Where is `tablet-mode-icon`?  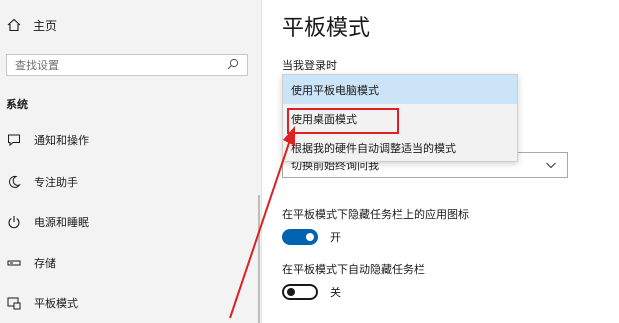 tablet-mode-icon is located at coordinates (14, 303).